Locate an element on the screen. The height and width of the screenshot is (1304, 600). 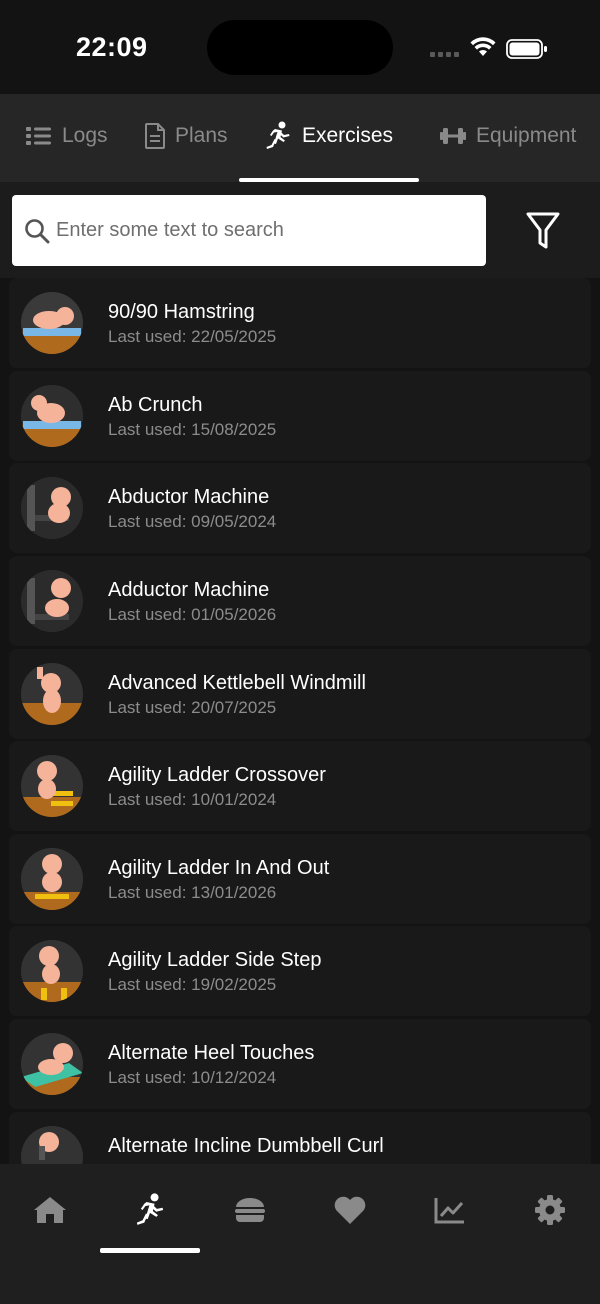
exercise-item: Adductor Machine Last used: 01/05/2026 is located at coordinates (300, 601).